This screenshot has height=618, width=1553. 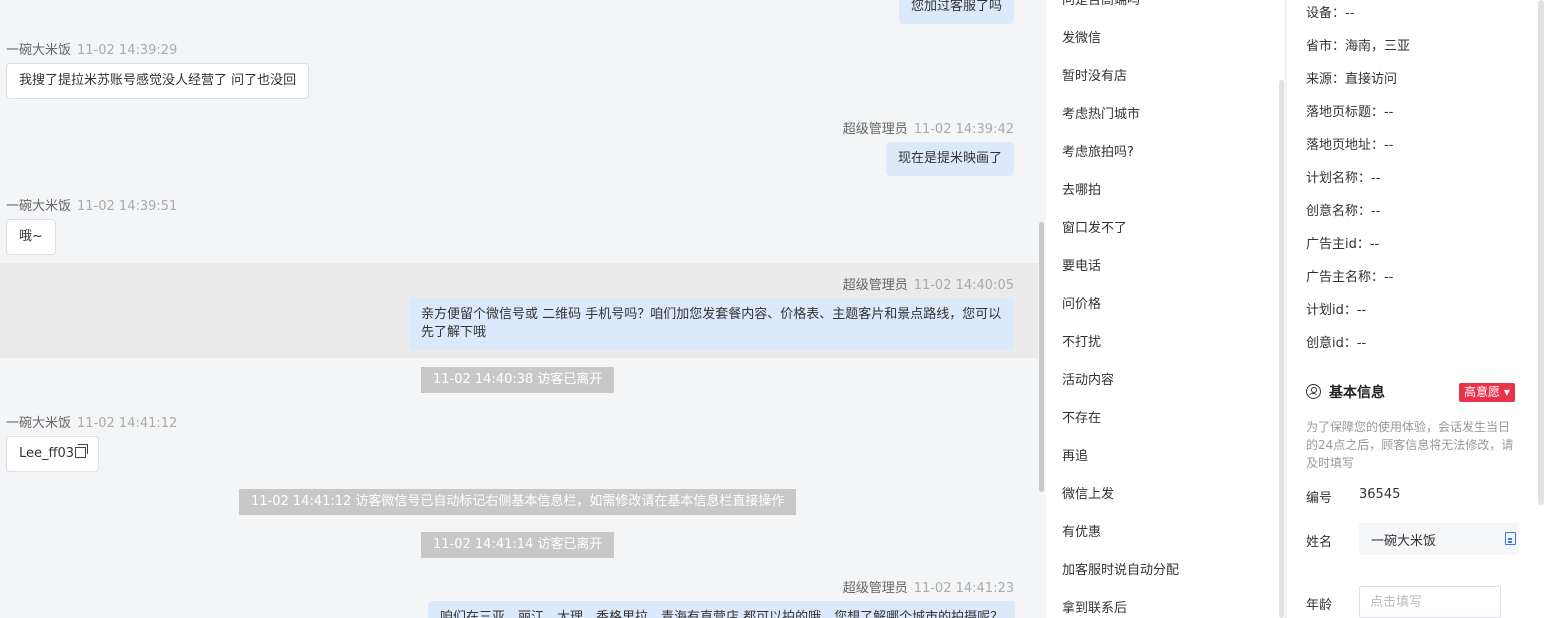 I want to click on name-value: 一碗大米饭, so click(x=1404, y=541).